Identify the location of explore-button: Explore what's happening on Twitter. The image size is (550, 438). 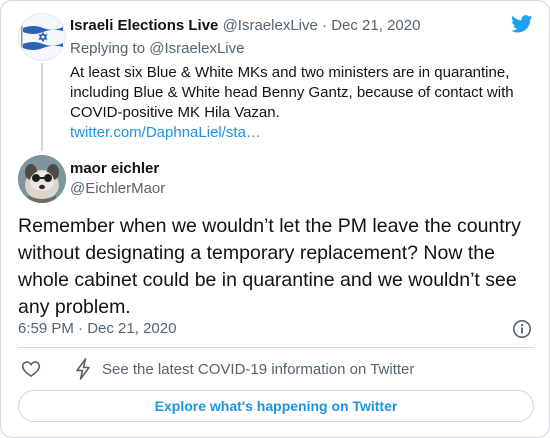
(276, 406).